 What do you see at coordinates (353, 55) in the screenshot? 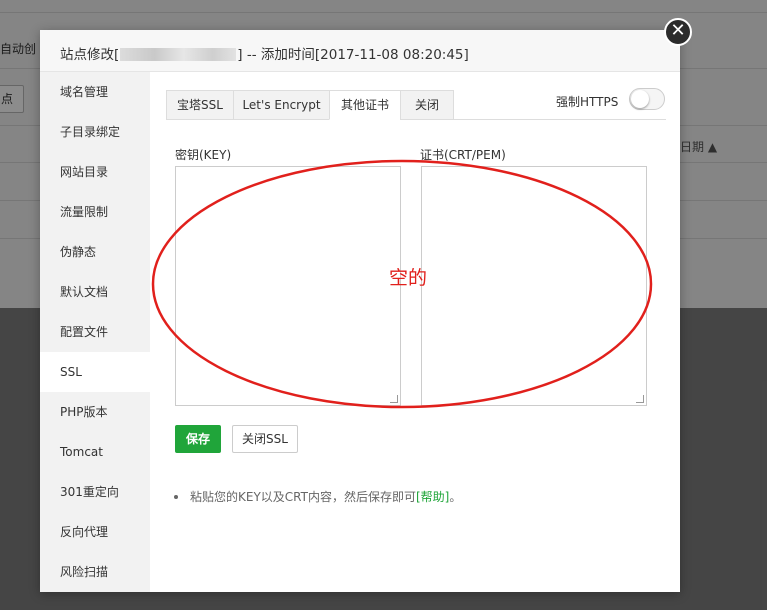
I see `modal-title-suffix: ] -- 添加时间[2017-11-08 08:20:45]` at bounding box center [353, 55].